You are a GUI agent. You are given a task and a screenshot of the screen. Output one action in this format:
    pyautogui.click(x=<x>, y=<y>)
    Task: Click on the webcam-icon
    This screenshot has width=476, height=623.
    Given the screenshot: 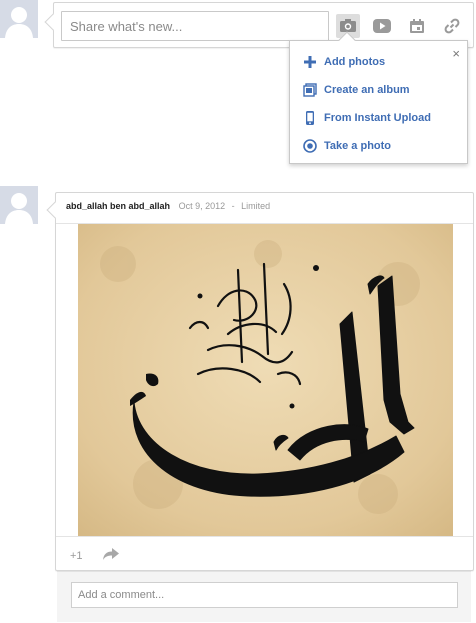 What is the action you would take?
    pyautogui.click(x=310, y=146)
    